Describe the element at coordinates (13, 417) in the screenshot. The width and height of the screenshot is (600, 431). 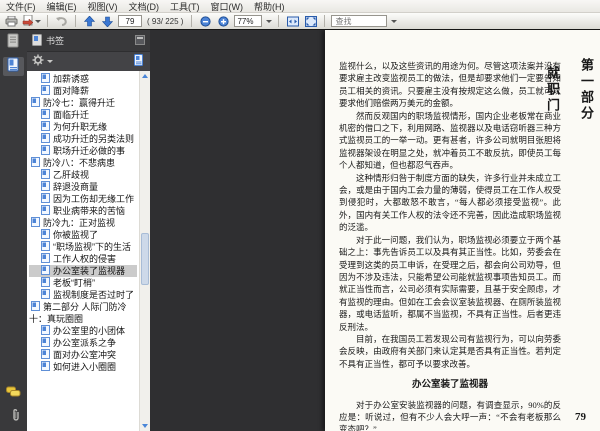
I see `attachments-panel-button` at that location.